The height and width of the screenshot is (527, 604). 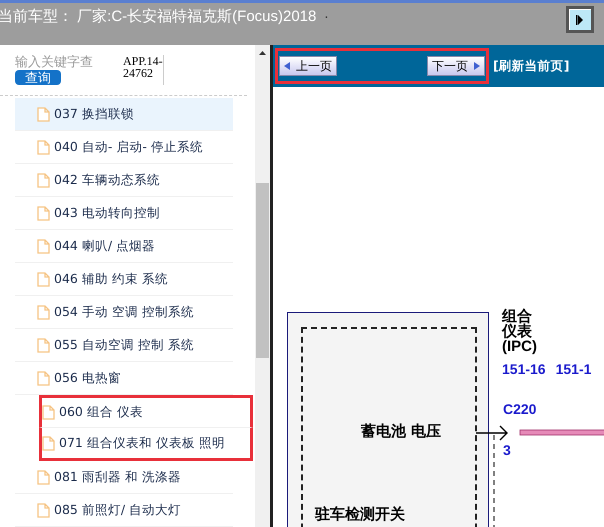 What do you see at coordinates (574, 369) in the screenshot?
I see `pin-label: 151-1` at bounding box center [574, 369].